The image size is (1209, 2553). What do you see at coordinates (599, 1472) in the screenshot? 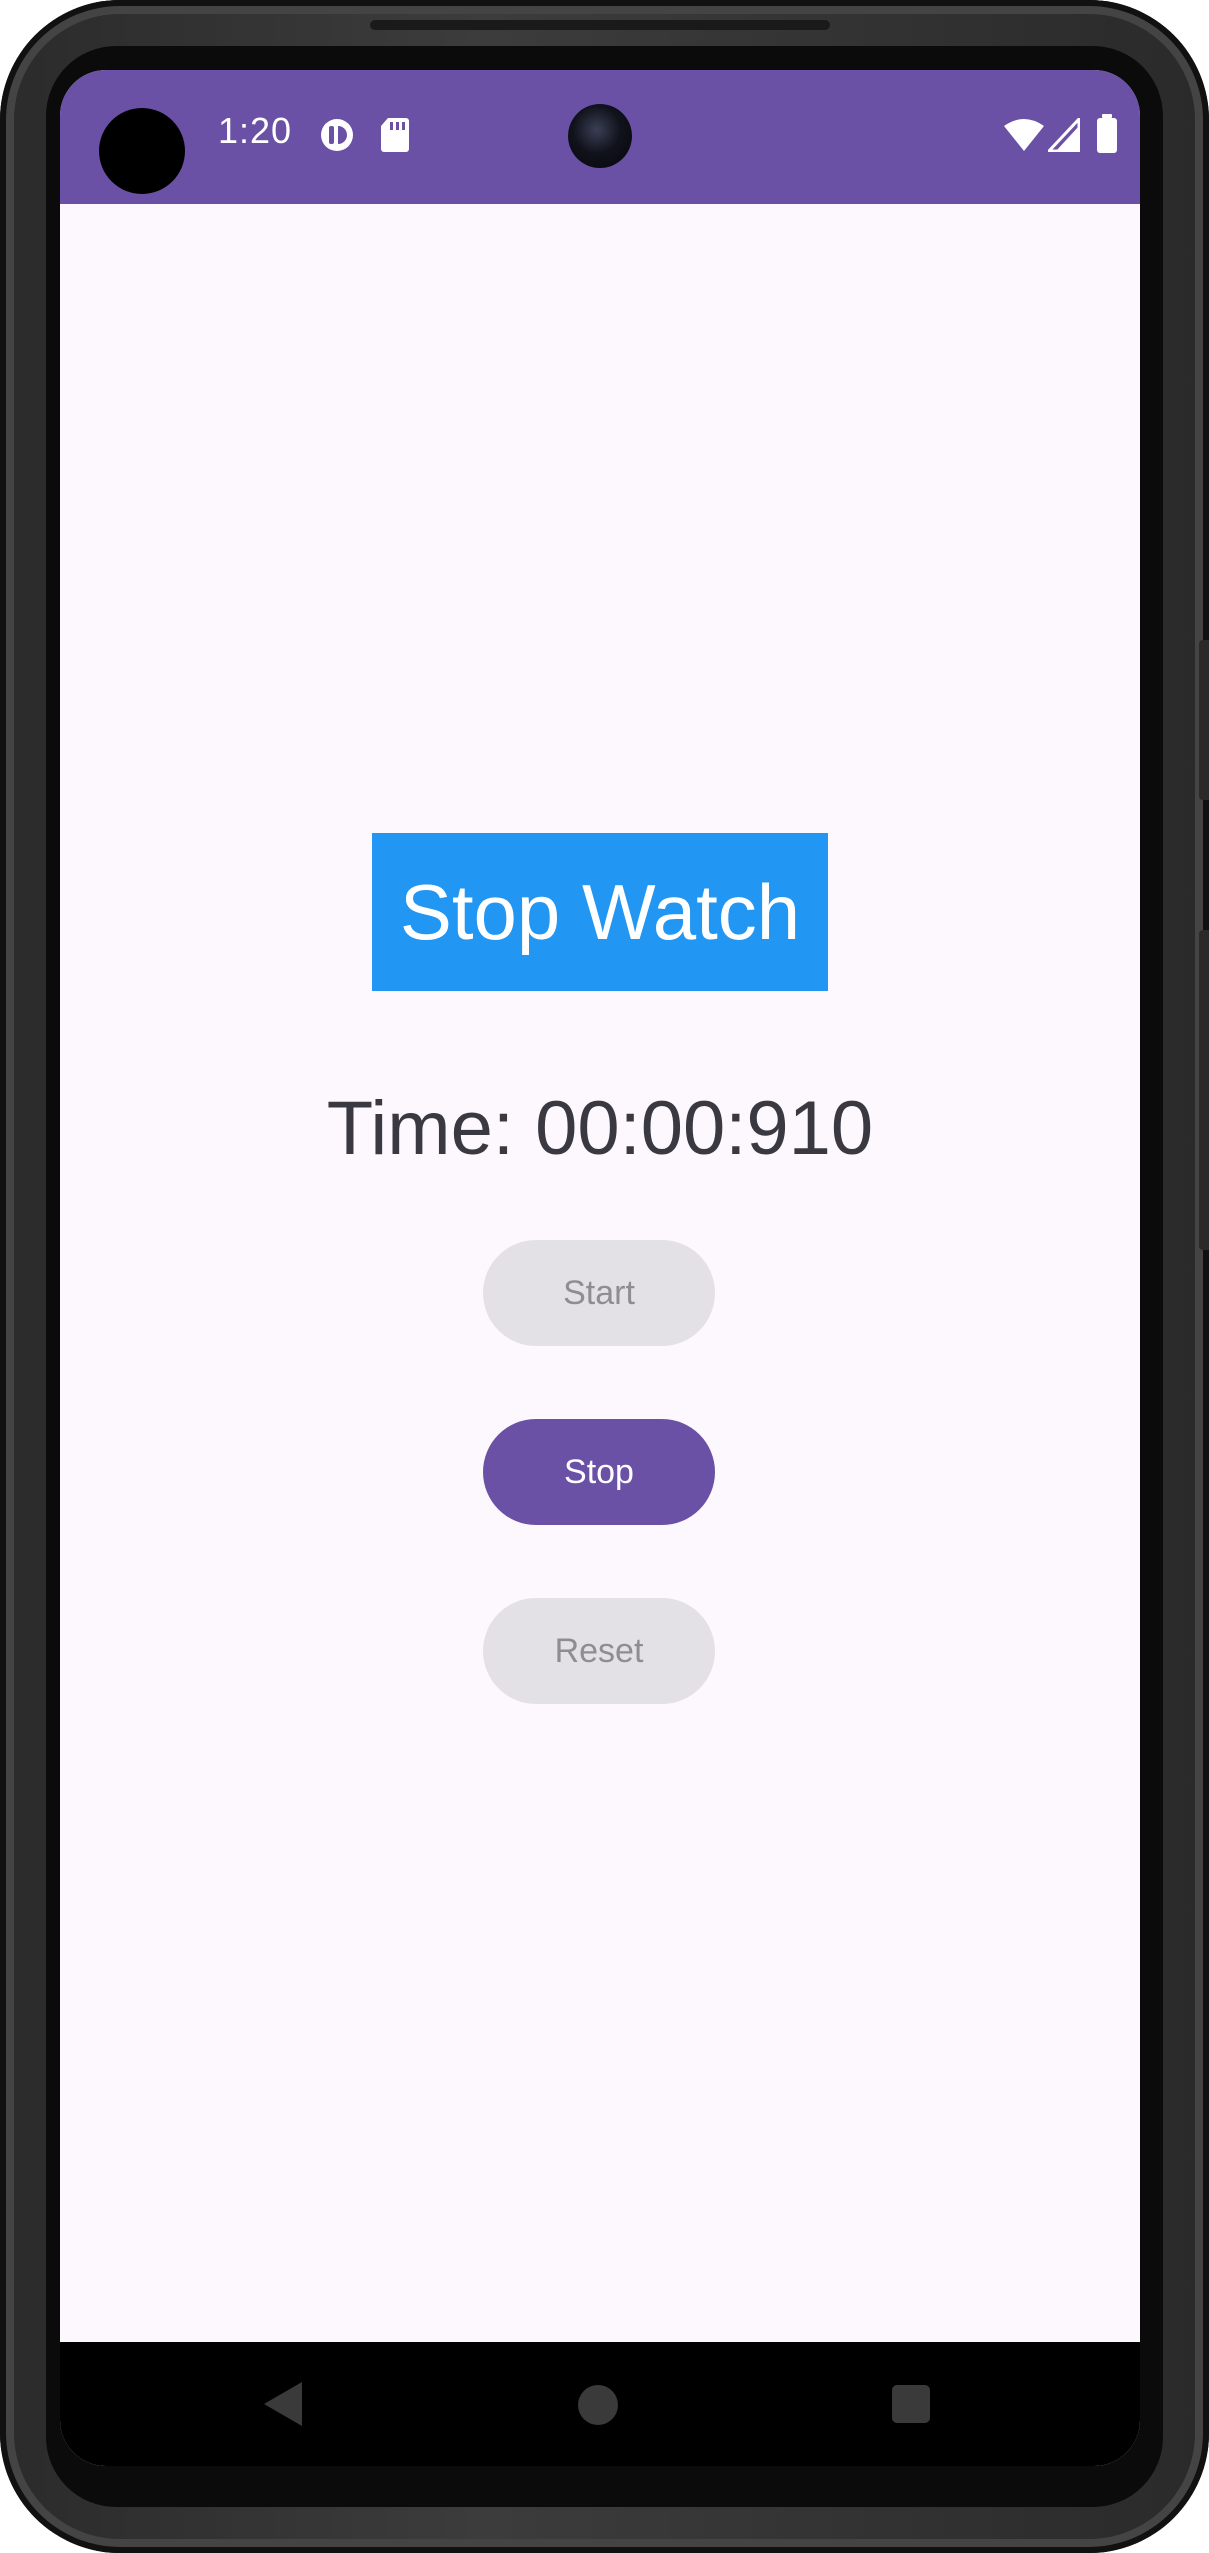
I see `stop-button: Stop` at bounding box center [599, 1472].